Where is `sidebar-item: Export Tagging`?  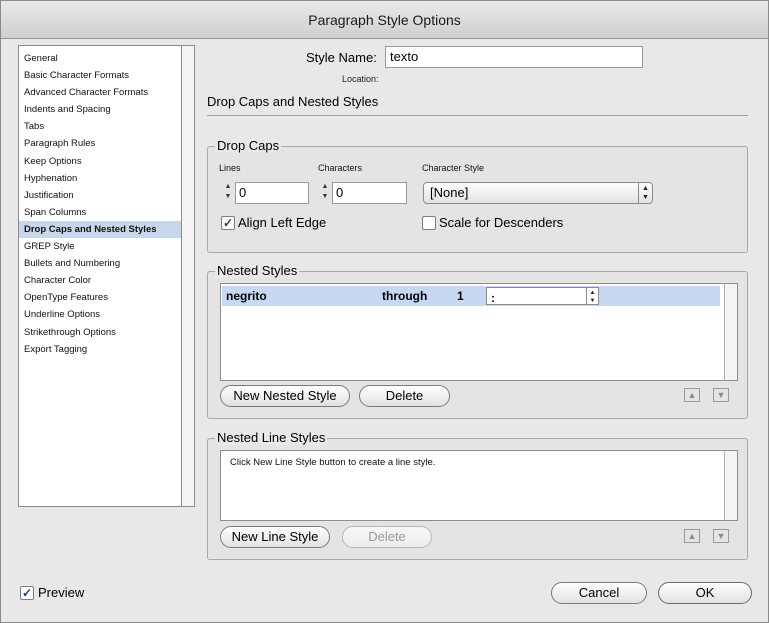 sidebar-item: Export Tagging is located at coordinates (100, 349).